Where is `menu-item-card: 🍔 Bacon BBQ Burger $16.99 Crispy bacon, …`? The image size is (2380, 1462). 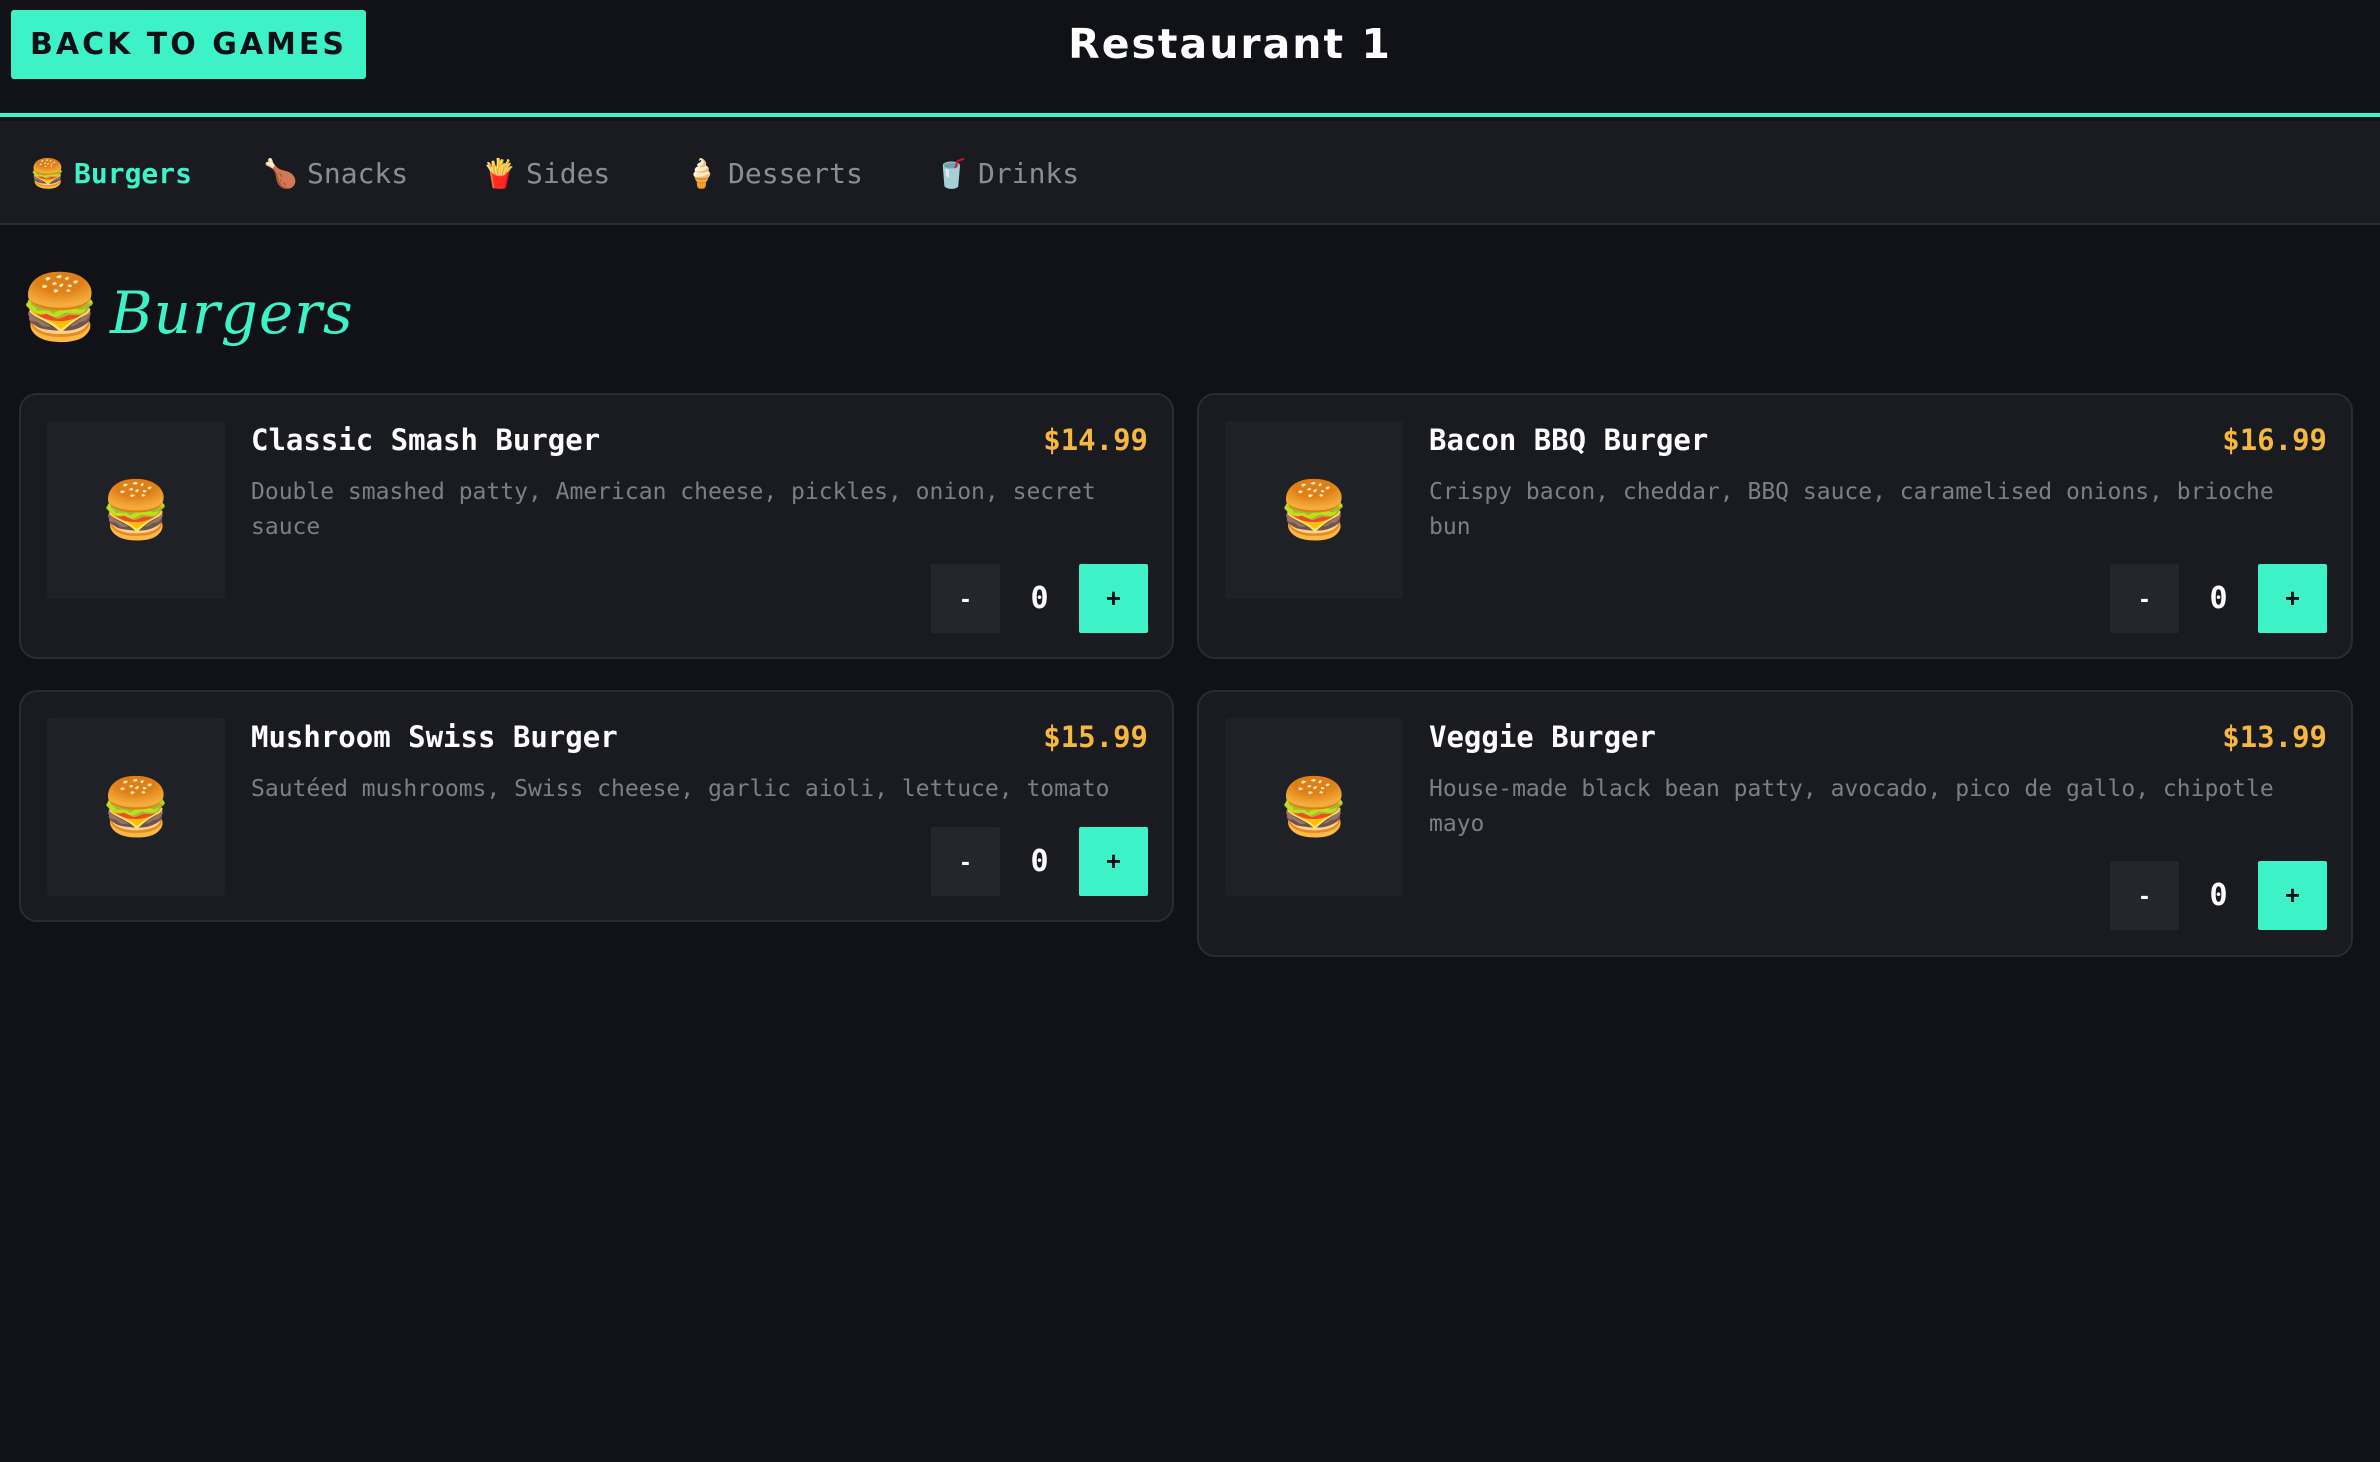 menu-item-card: 🍔 Bacon BBQ Burger $16.99 Crispy bacon, … is located at coordinates (1775, 526).